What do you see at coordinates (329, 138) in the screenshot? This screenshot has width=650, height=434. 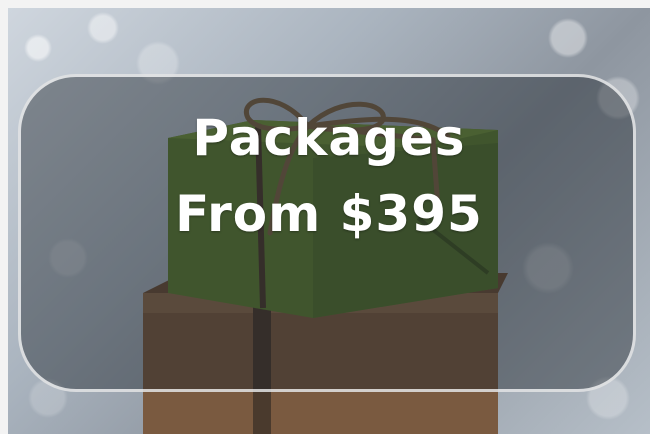 I see `promo-title: Packages` at bounding box center [329, 138].